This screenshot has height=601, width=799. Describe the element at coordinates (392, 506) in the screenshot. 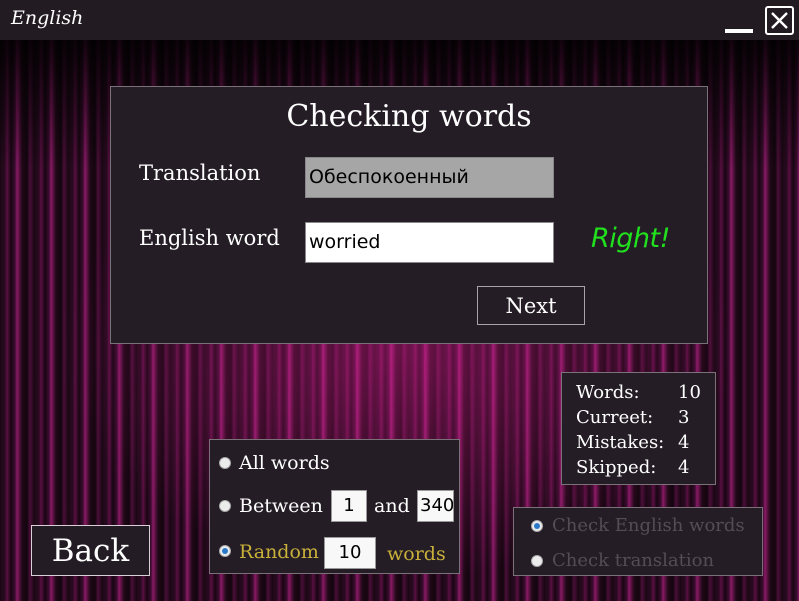

I see `and-label: and` at that location.